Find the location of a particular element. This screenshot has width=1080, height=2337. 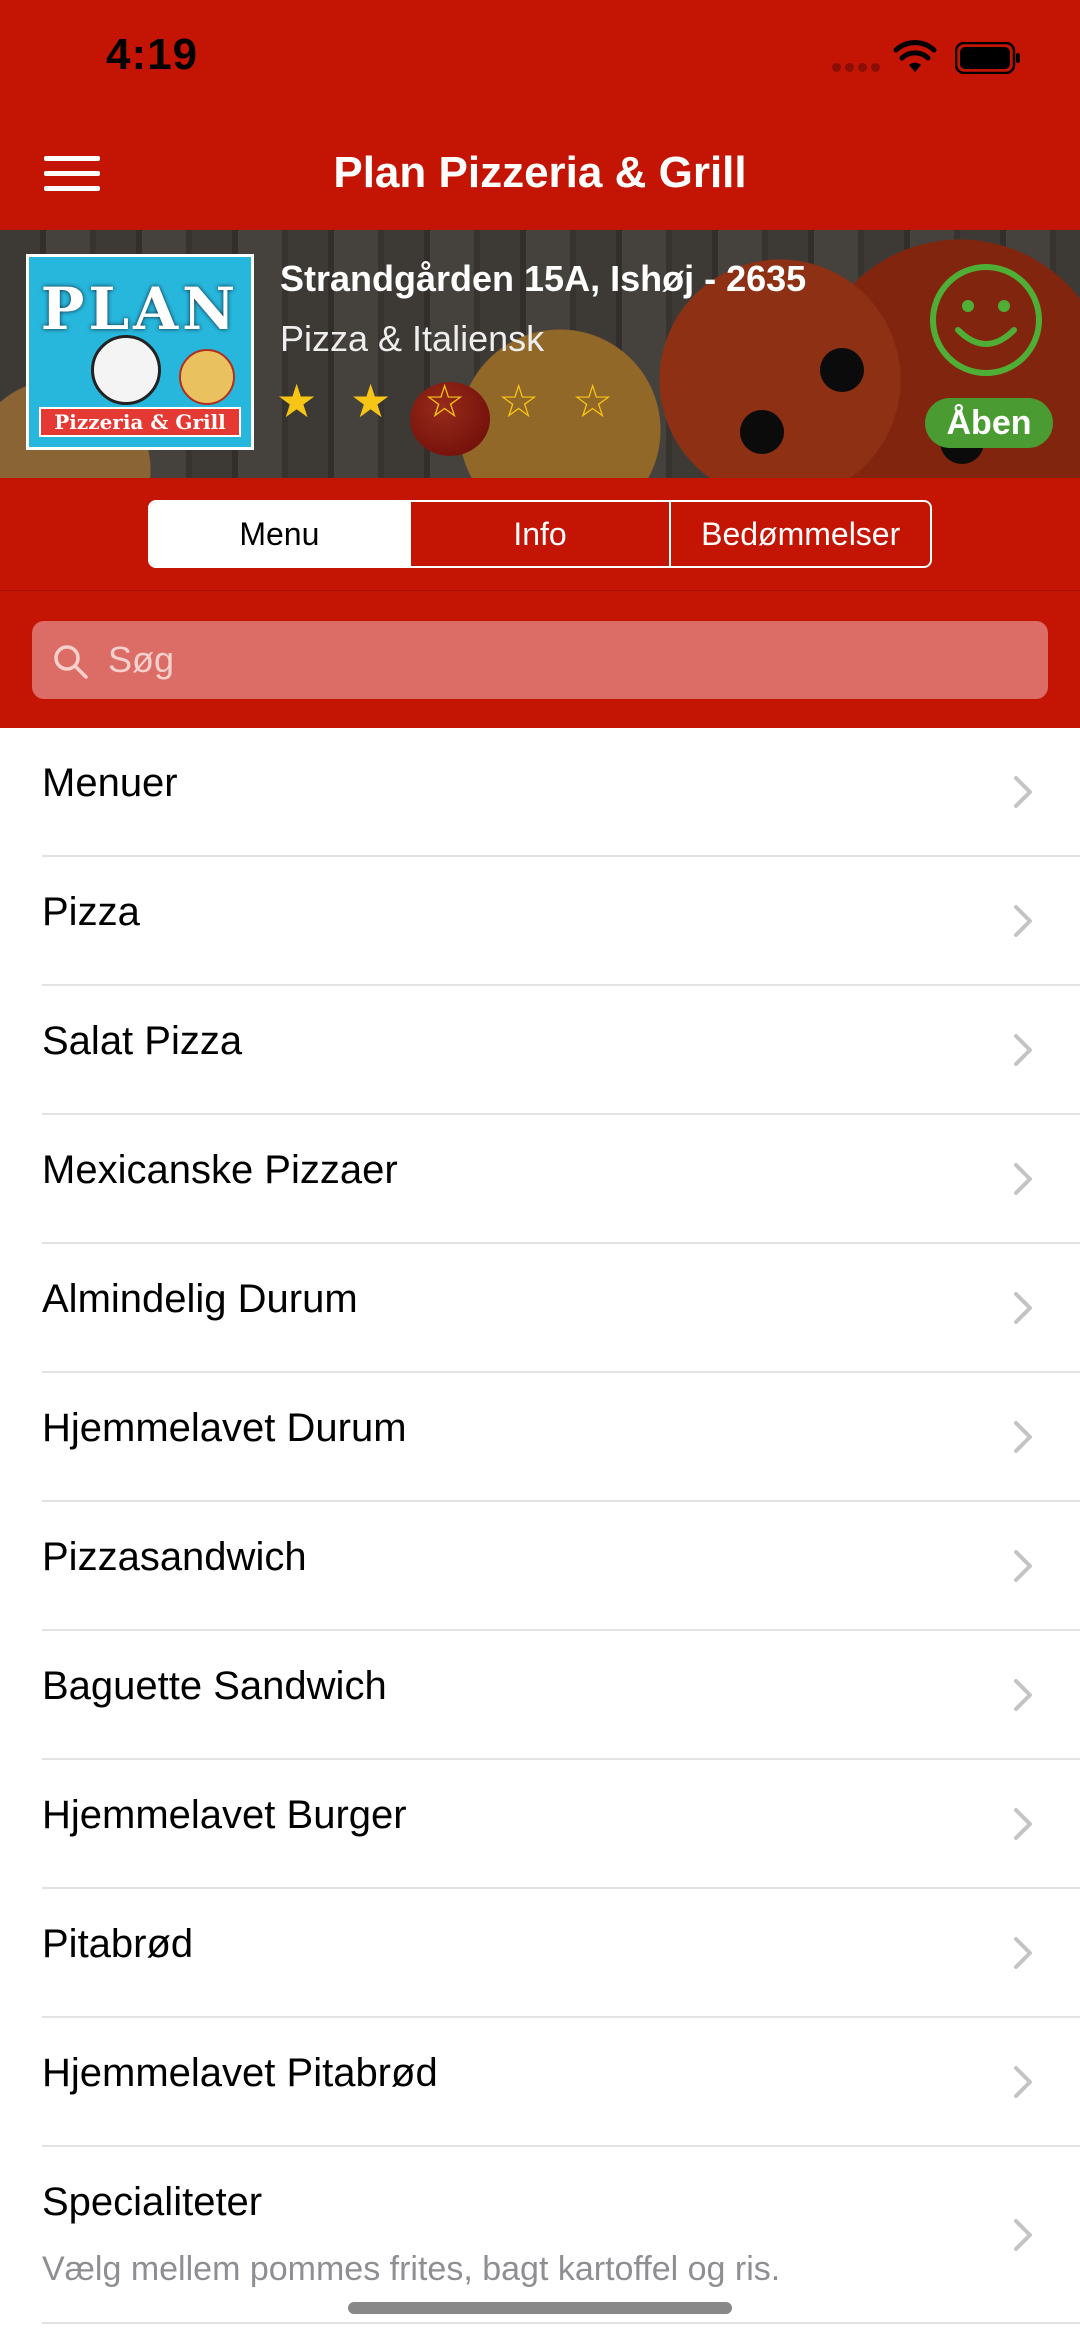

restaurant-address: Strandgården 15A, Ishøj - 2635 is located at coordinates (543, 278).